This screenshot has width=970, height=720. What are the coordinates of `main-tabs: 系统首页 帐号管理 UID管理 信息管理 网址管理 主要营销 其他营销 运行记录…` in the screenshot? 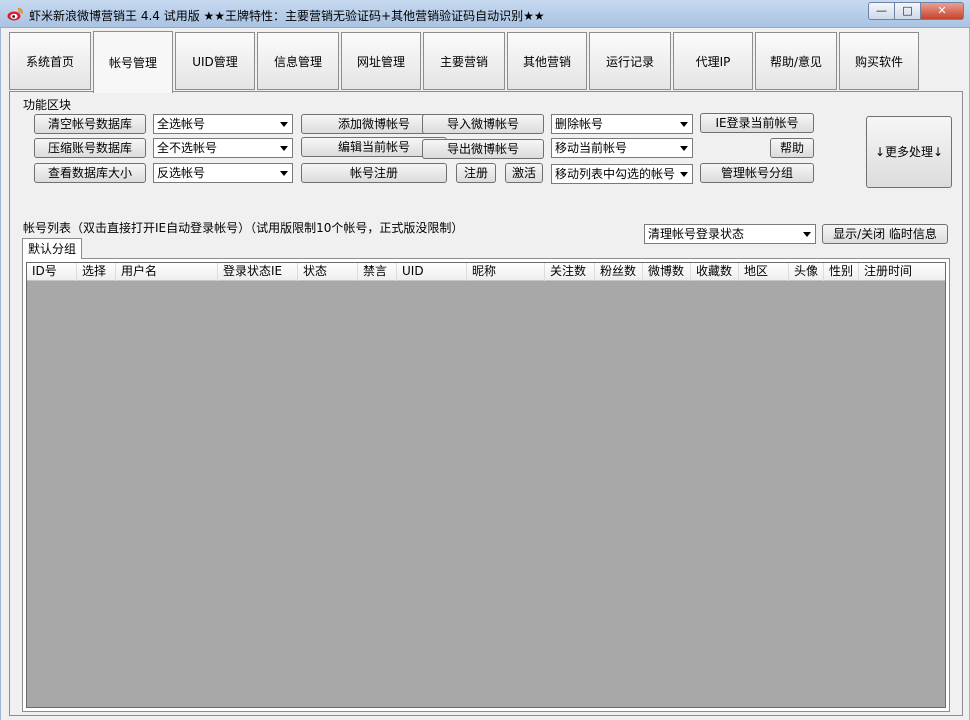 It's located at (486, 62).